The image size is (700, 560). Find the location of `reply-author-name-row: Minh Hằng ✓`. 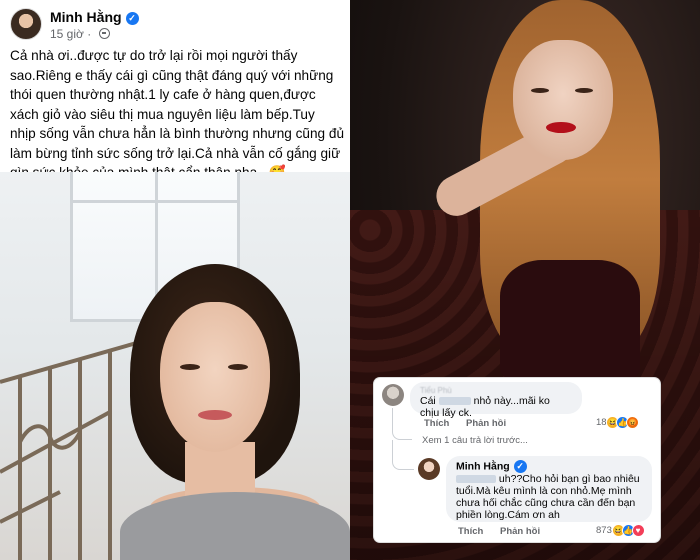

reply-author-name-row: Minh Hằng ✓ is located at coordinates (549, 466).